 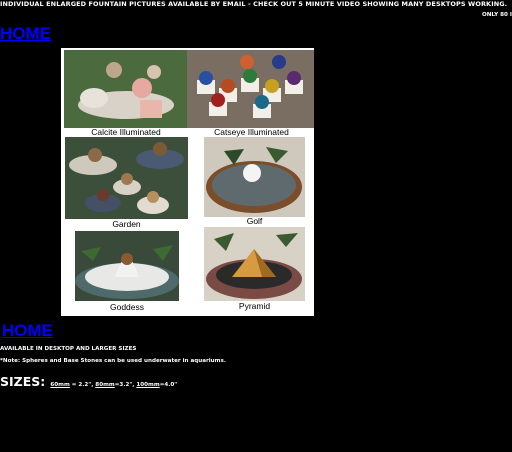 I want to click on catseye-fountain-graphic, so click(x=250, y=89).